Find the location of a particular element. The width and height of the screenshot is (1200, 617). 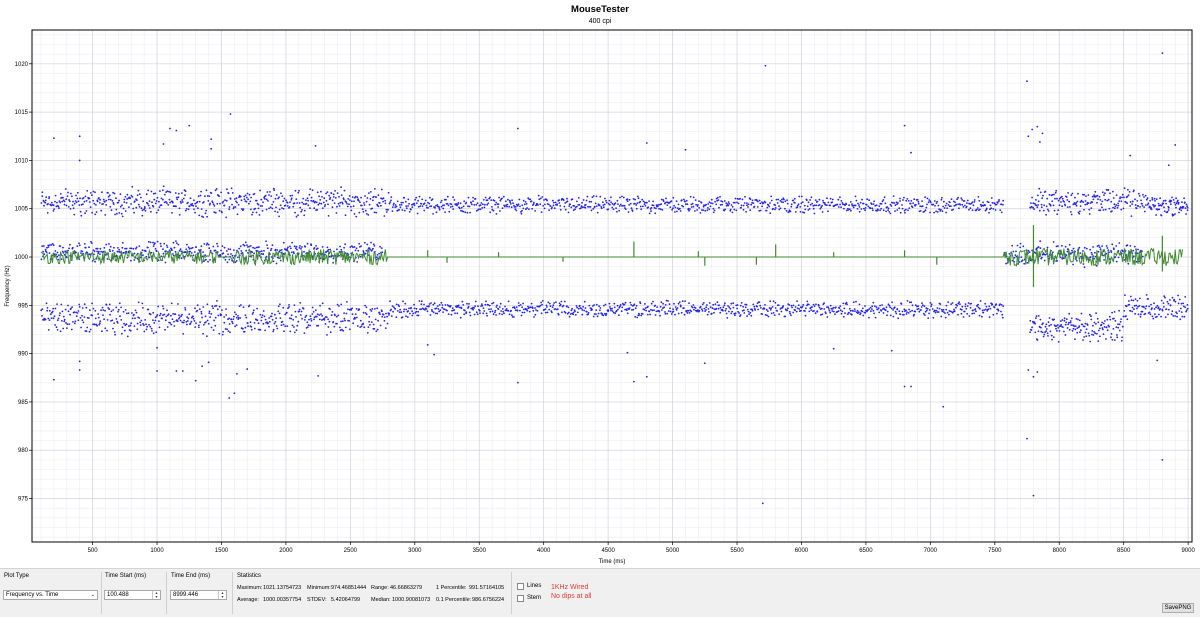

stem-checkbox is located at coordinates (520, 598).